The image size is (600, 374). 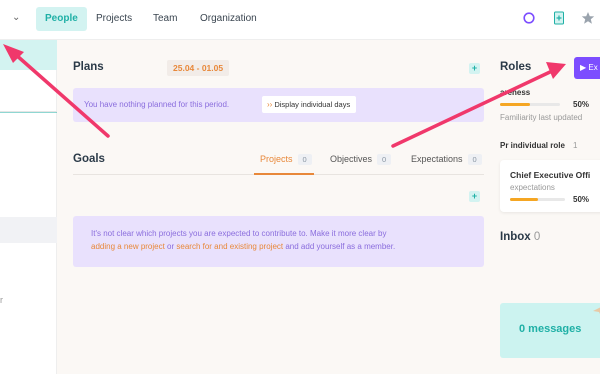 I want to click on add-goal-button: +, so click(x=474, y=196).